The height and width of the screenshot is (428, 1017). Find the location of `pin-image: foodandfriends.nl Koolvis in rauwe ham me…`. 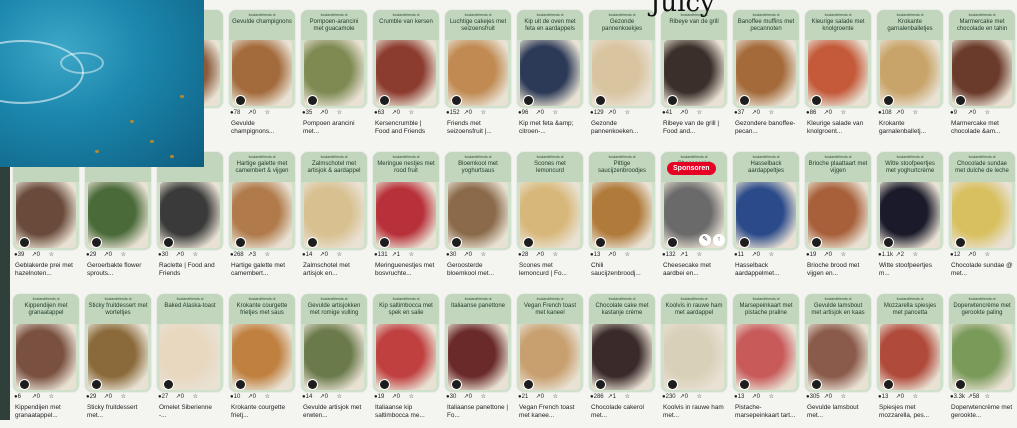

pin-image: foodandfriends.nl Koolvis in rauwe ham me… is located at coordinates (694, 343).